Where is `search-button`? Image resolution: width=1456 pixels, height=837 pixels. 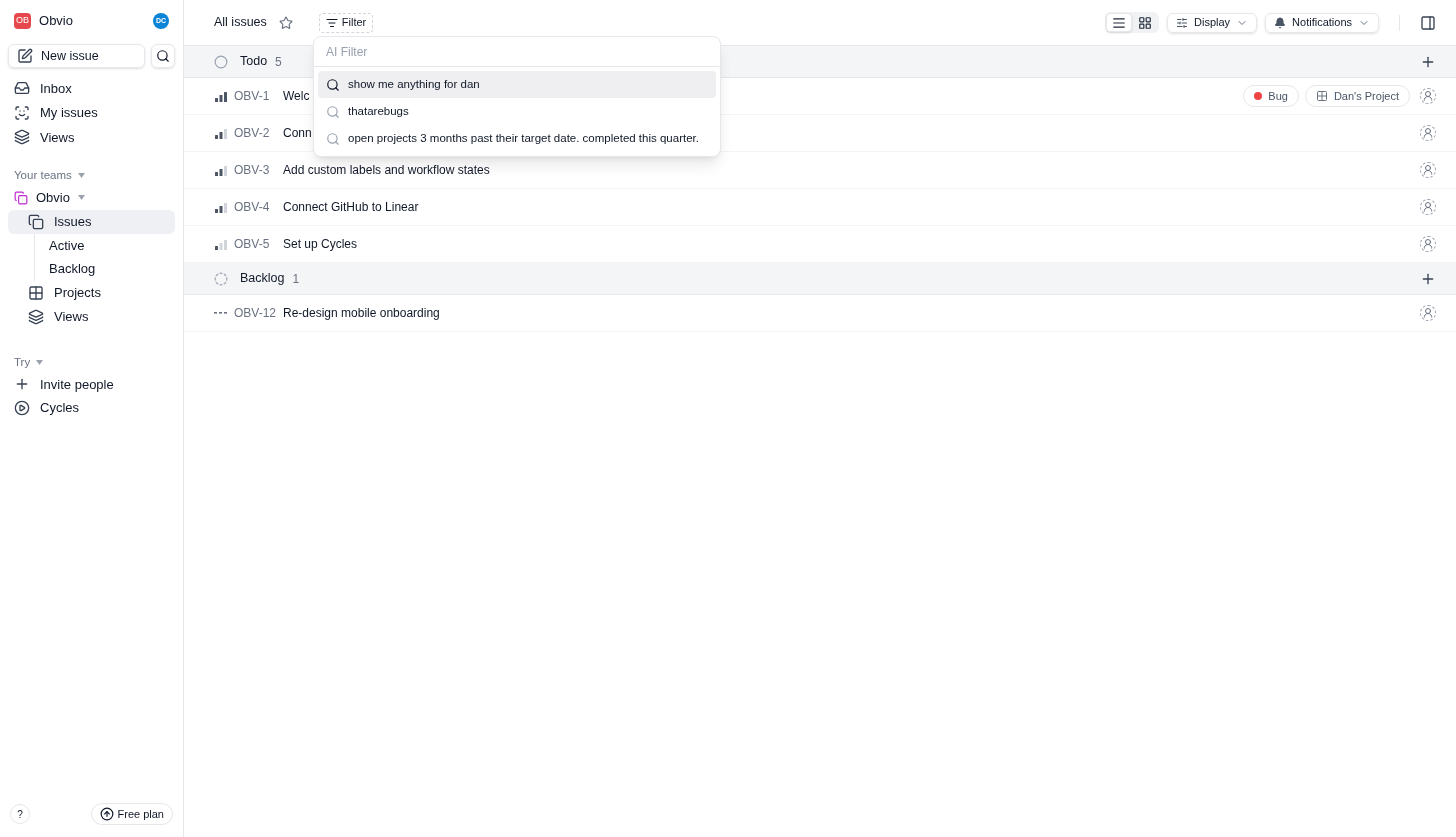
search-button is located at coordinates (163, 56).